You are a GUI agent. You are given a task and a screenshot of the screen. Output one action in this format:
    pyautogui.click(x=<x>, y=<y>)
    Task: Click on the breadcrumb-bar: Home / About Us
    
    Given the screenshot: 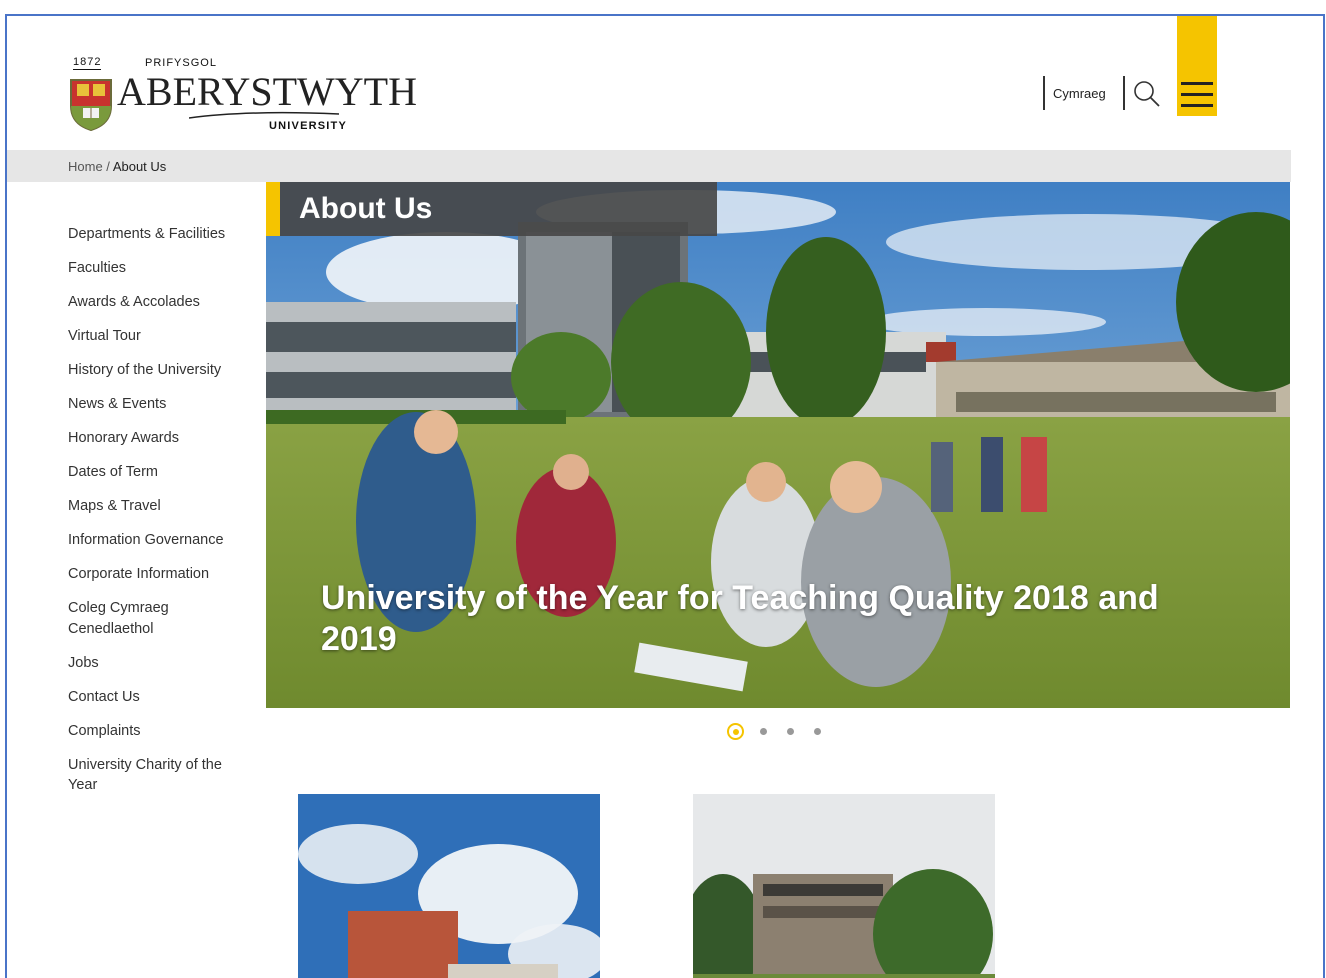 What is the action you would take?
    pyautogui.click(x=649, y=166)
    